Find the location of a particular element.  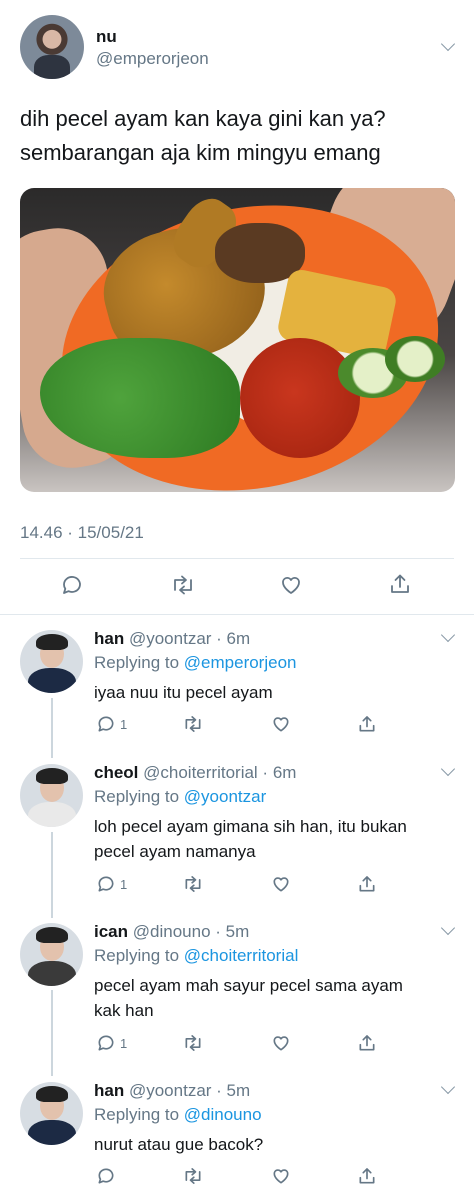

reply-text-line: iyaa nuu itu pecel ayam is located at coordinates (183, 692).